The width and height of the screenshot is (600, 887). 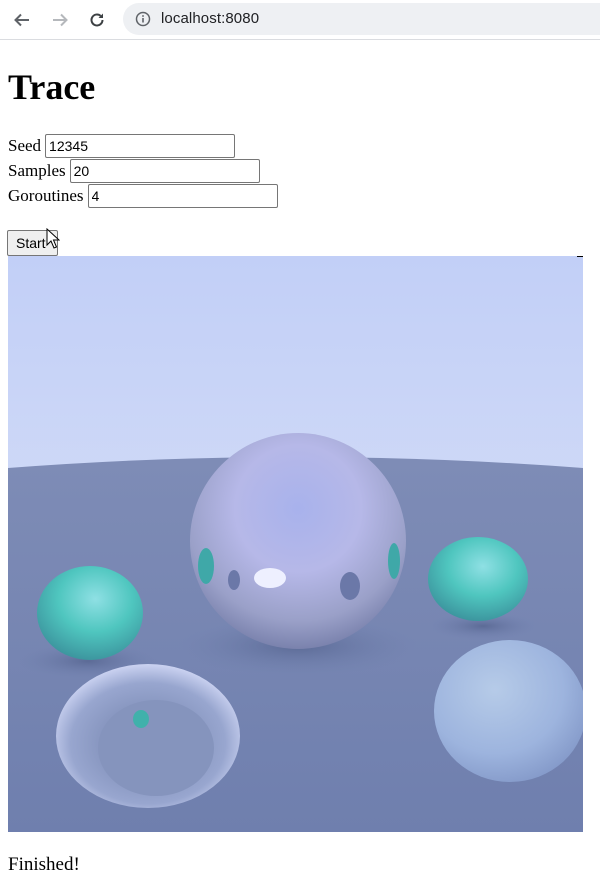 I want to click on back-icon, so click(x=21, y=20).